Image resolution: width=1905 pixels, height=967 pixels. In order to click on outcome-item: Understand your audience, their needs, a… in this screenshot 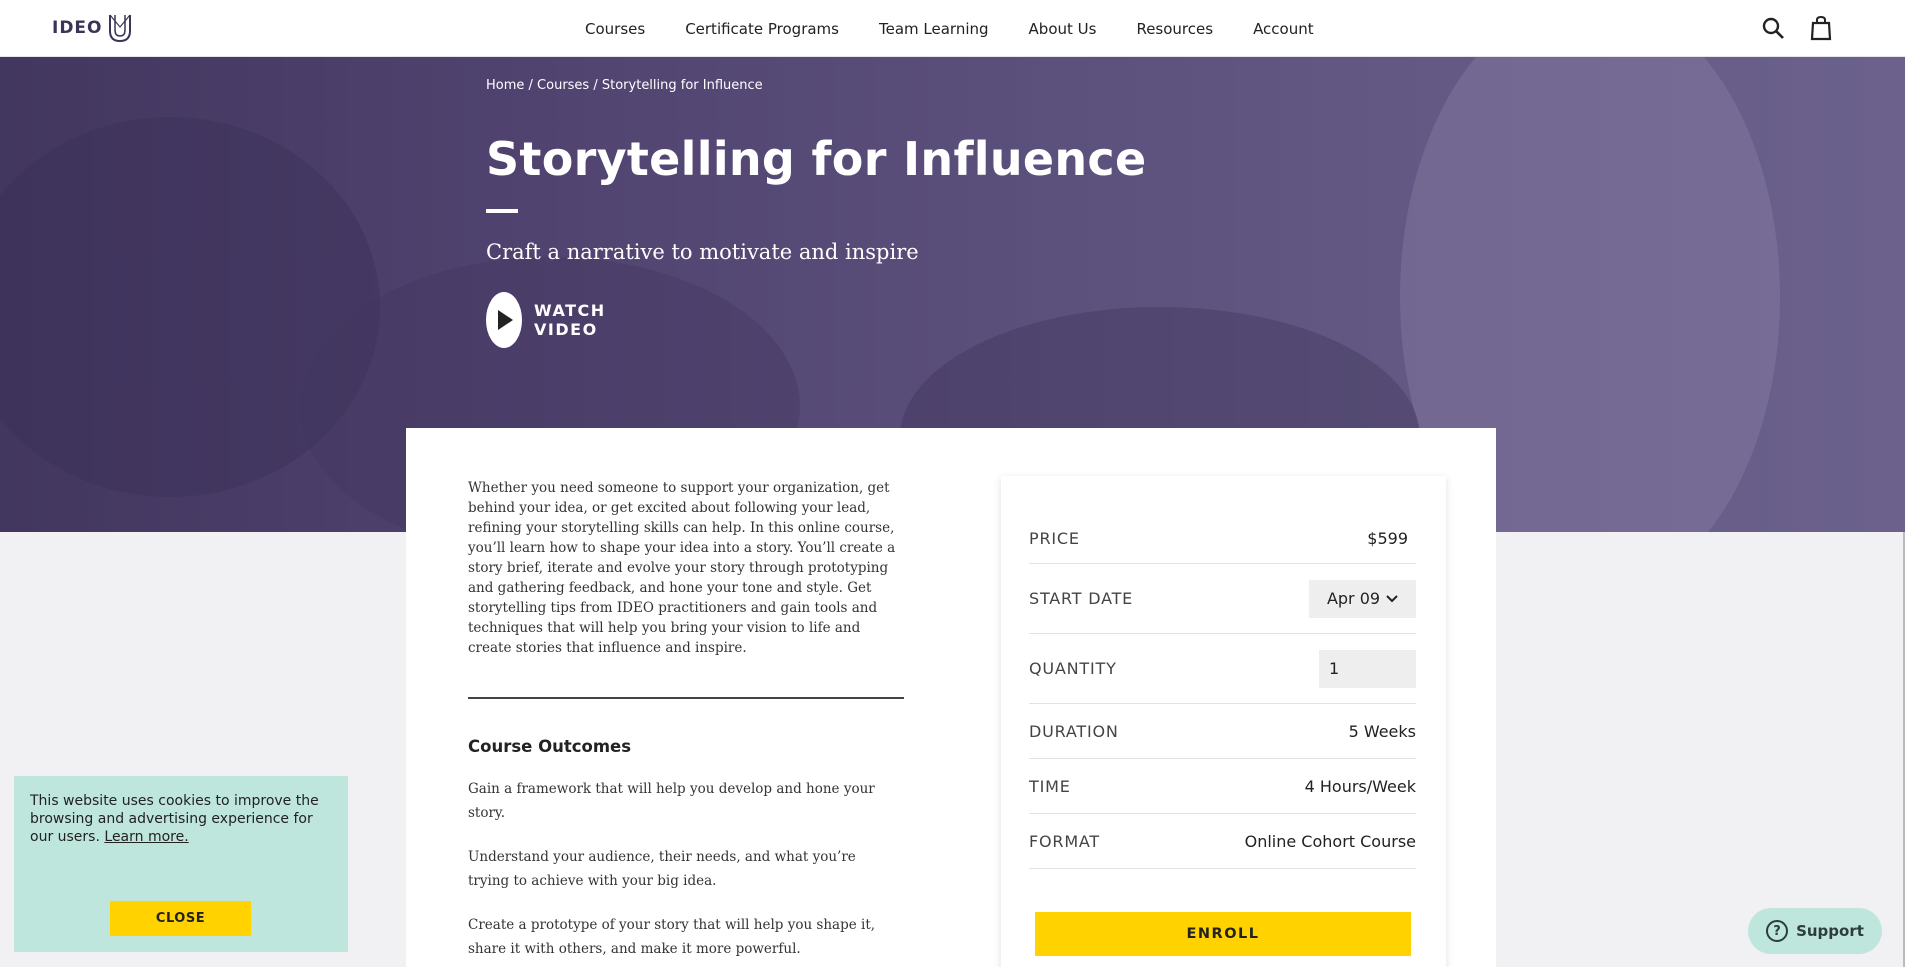, I will do `click(662, 869)`.